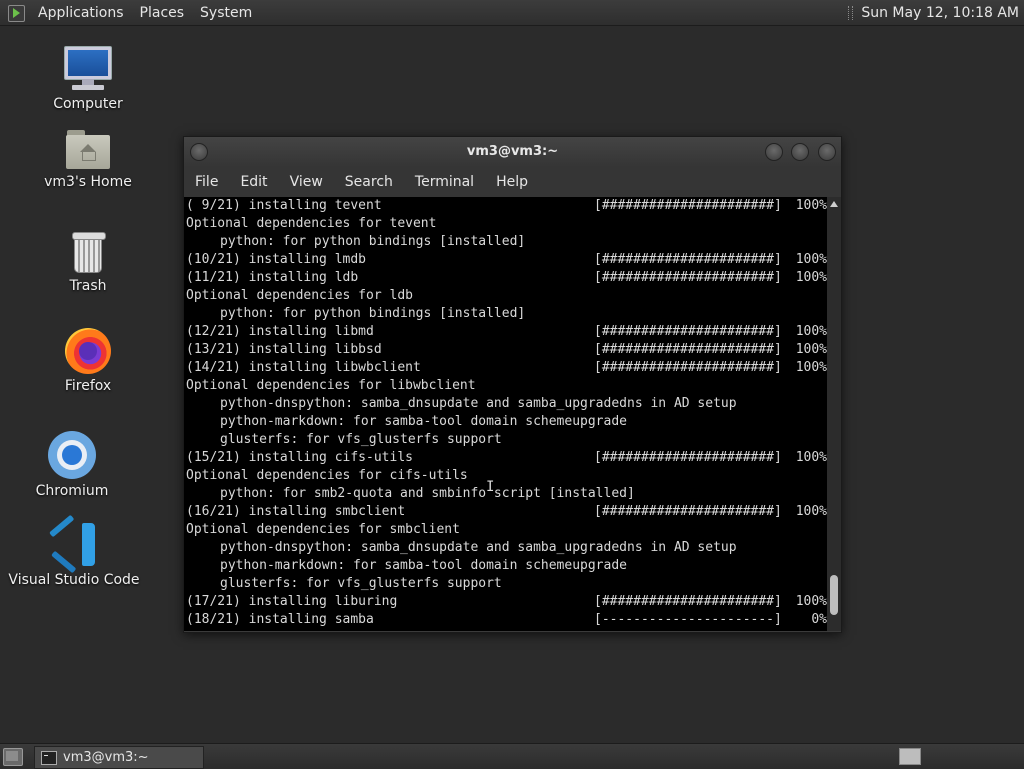 The width and height of the screenshot is (1024, 769). I want to click on window-title: vm3@vm3:~, so click(512, 151).